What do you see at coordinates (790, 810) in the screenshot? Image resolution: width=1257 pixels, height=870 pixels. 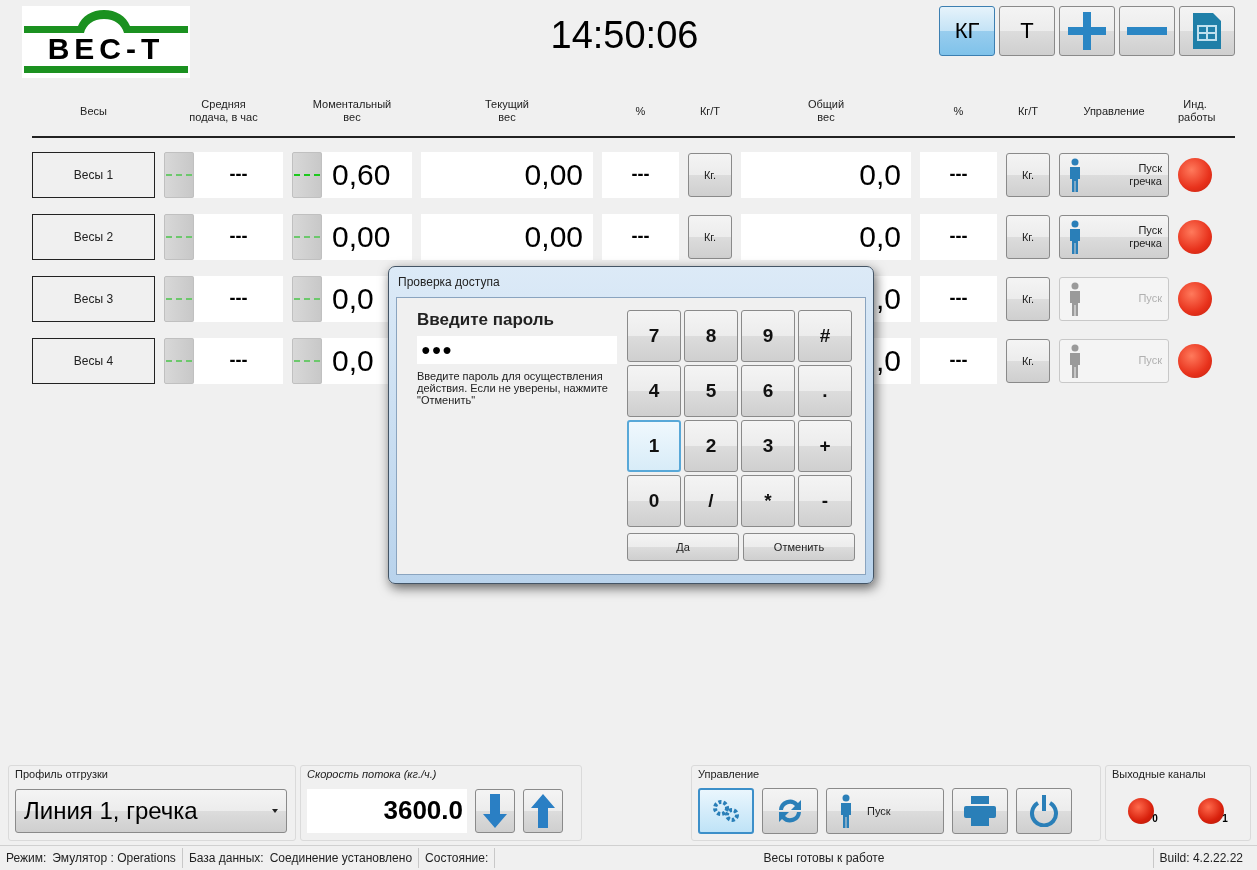 I see `refresh-button` at bounding box center [790, 810].